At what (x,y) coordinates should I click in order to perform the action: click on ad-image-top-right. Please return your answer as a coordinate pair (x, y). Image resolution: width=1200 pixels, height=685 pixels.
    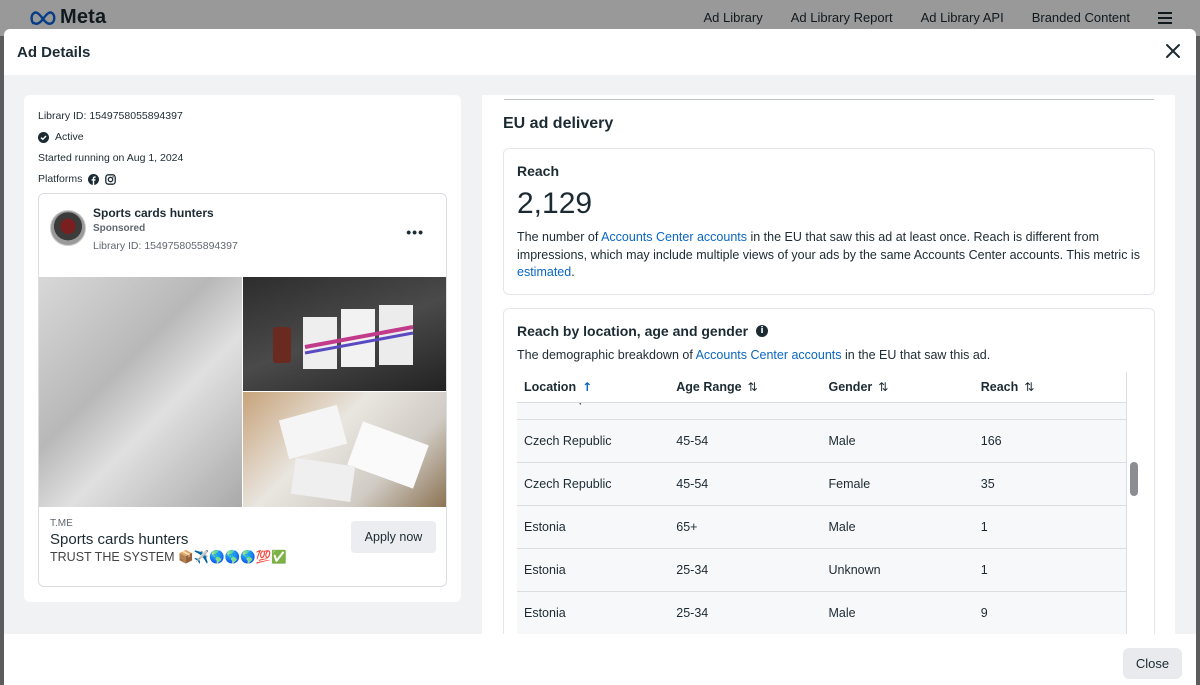
    Looking at the image, I should click on (344, 334).